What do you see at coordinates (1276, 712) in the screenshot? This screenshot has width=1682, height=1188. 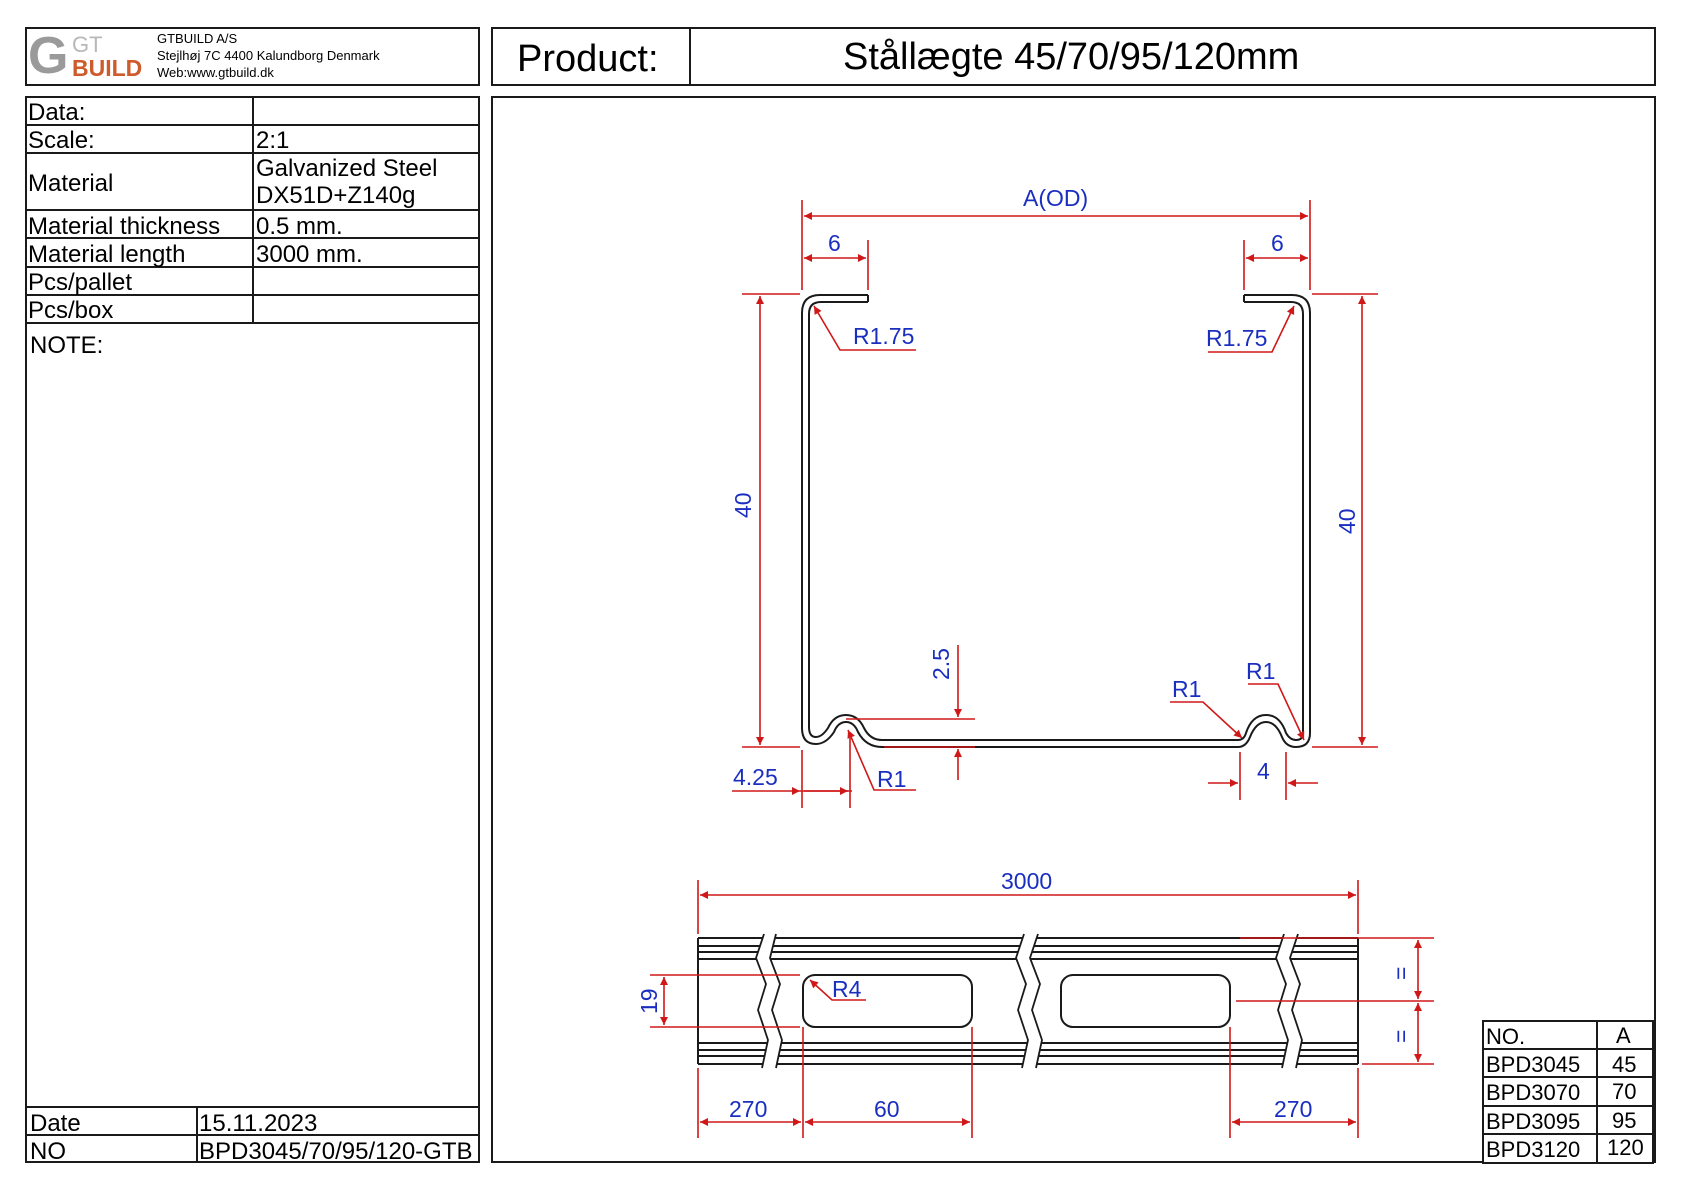 I see `leader-r1-bottom-right-b` at bounding box center [1276, 712].